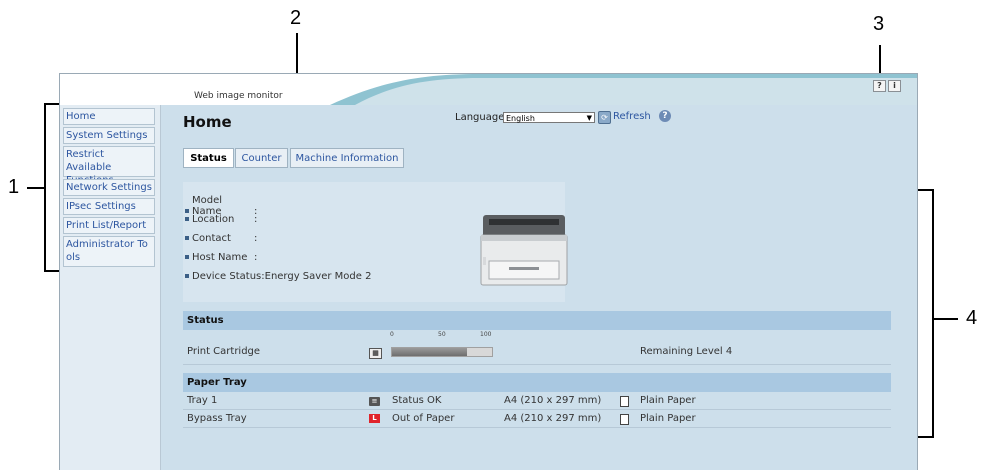 This screenshot has width=993, height=470. What do you see at coordinates (417, 400) in the screenshot?
I see `tray-1-status: Status OK` at bounding box center [417, 400].